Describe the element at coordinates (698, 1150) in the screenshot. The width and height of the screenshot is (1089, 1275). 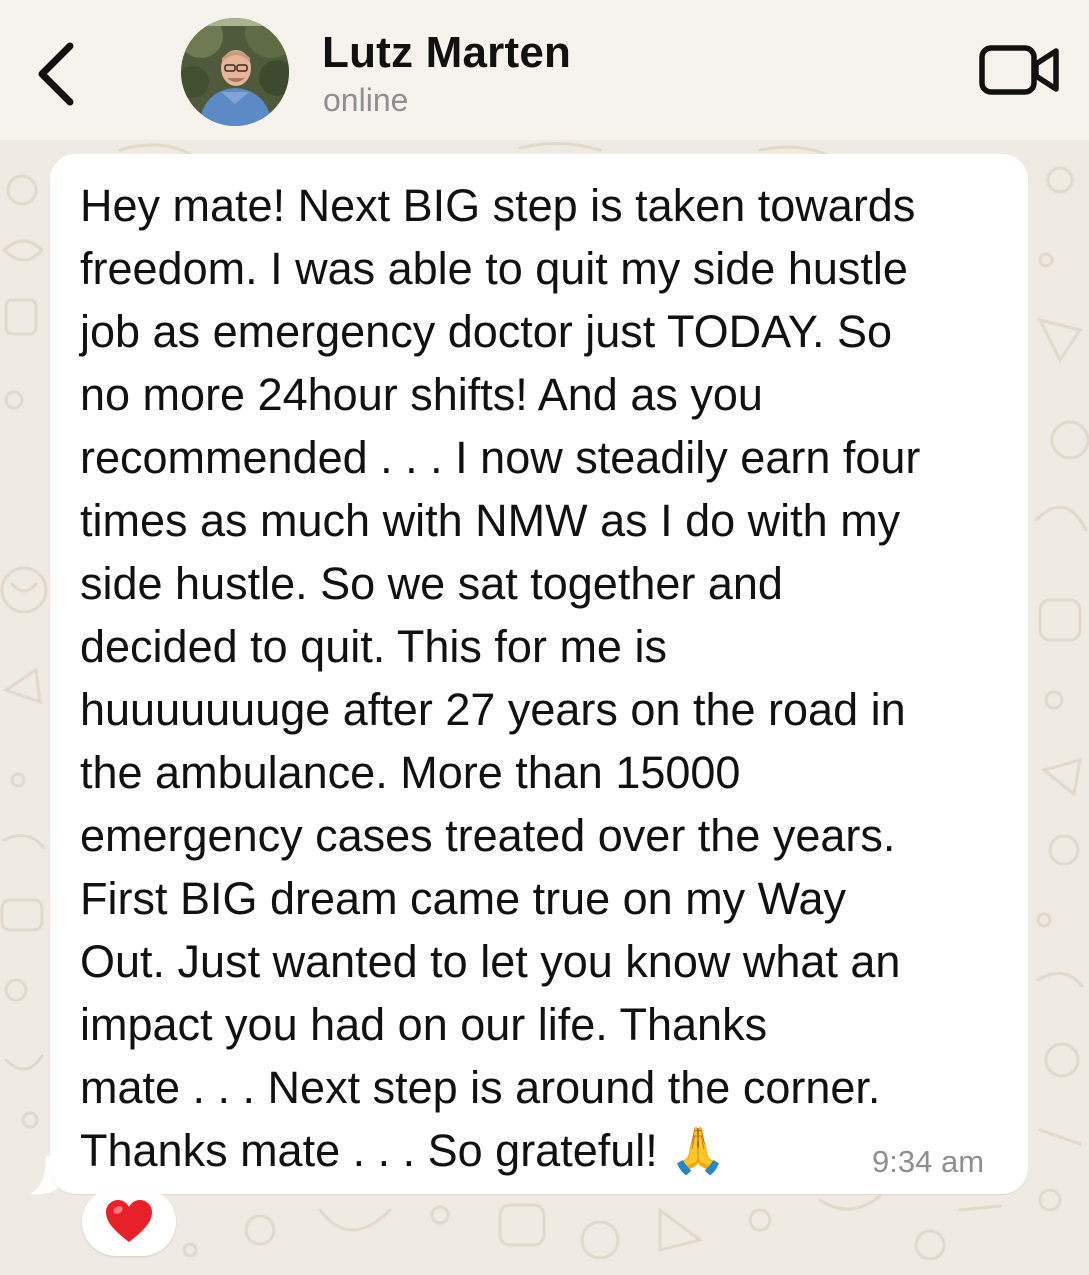
I see `folded-hands-emoji: 🙏` at that location.